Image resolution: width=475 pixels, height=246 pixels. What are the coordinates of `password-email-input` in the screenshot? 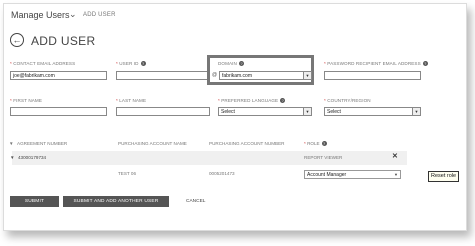 It's located at (372, 75).